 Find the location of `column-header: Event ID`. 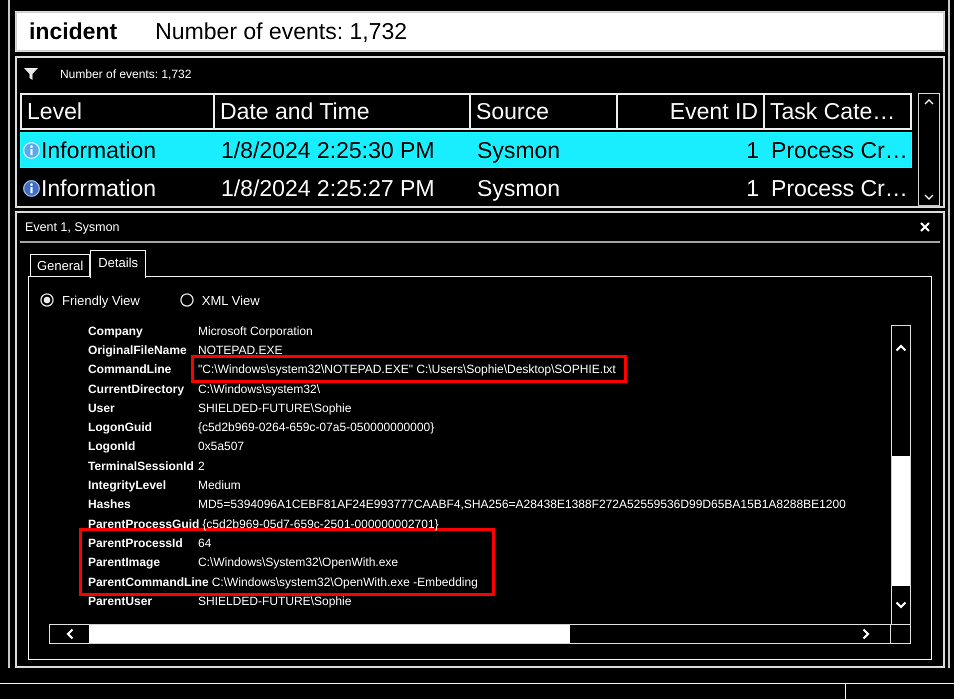

column-header: Event ID is located at coordinates (691, 111).